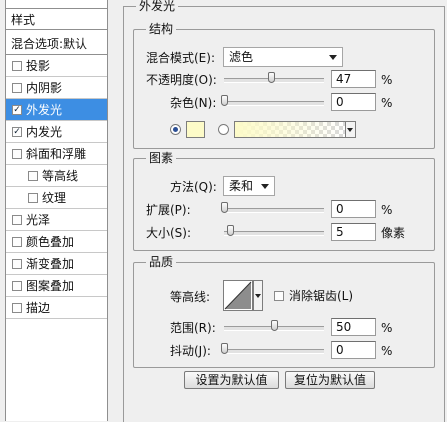  What do you see at coordinates (340, 350) in the screenshot?
I see `jitter-value: 0` at bounding box center [340, 350].